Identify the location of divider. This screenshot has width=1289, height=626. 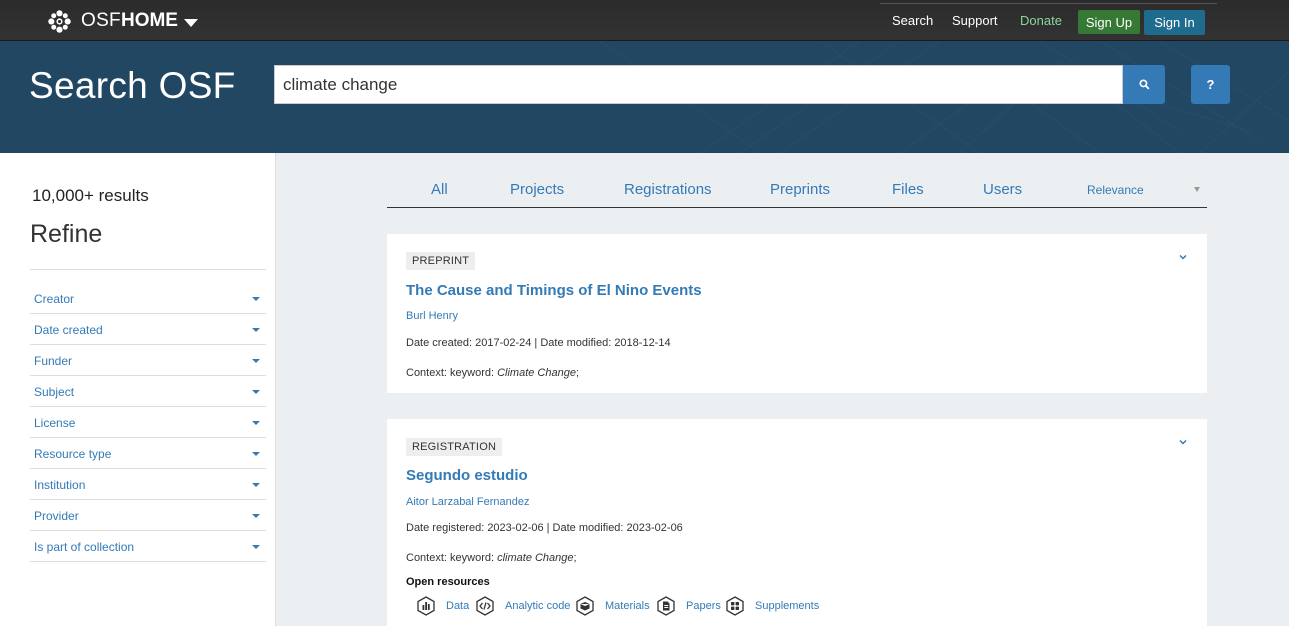
(148, 269).